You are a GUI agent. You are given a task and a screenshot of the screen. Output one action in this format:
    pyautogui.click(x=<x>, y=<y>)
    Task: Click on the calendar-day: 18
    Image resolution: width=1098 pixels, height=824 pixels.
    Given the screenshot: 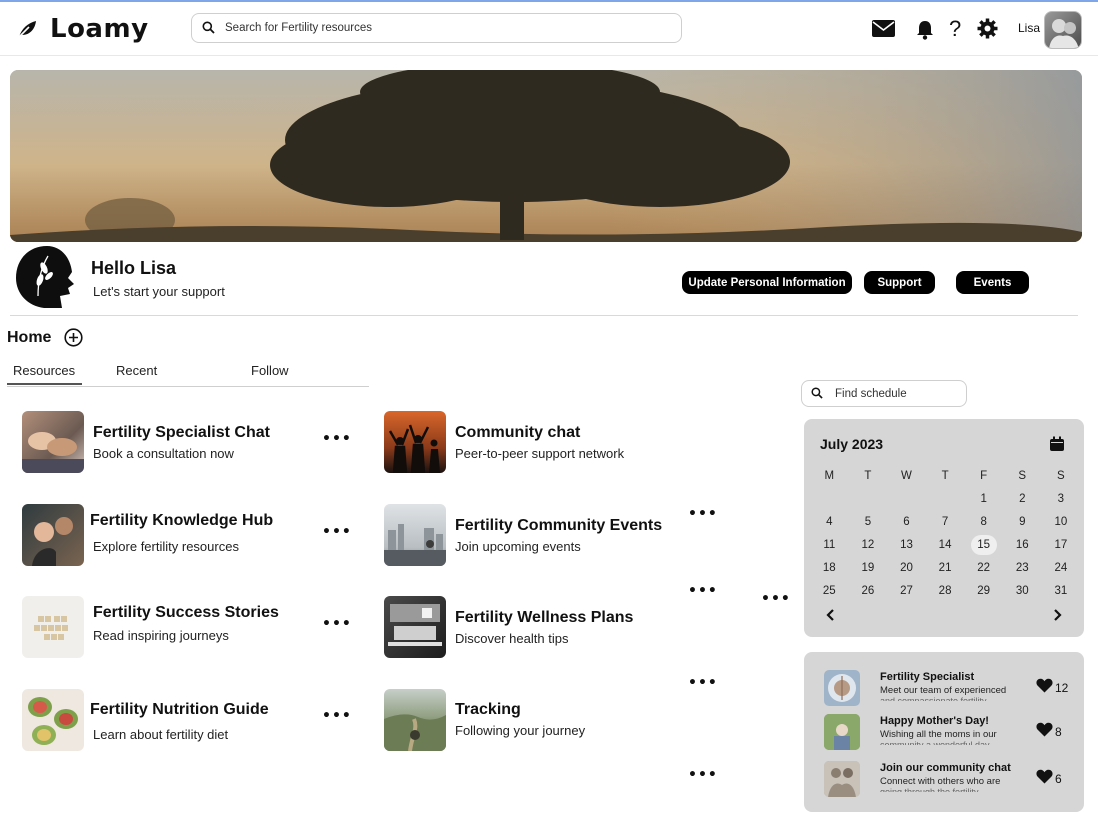 What is the action you would take?
    pyautogui.click(x=829, y=567)
    